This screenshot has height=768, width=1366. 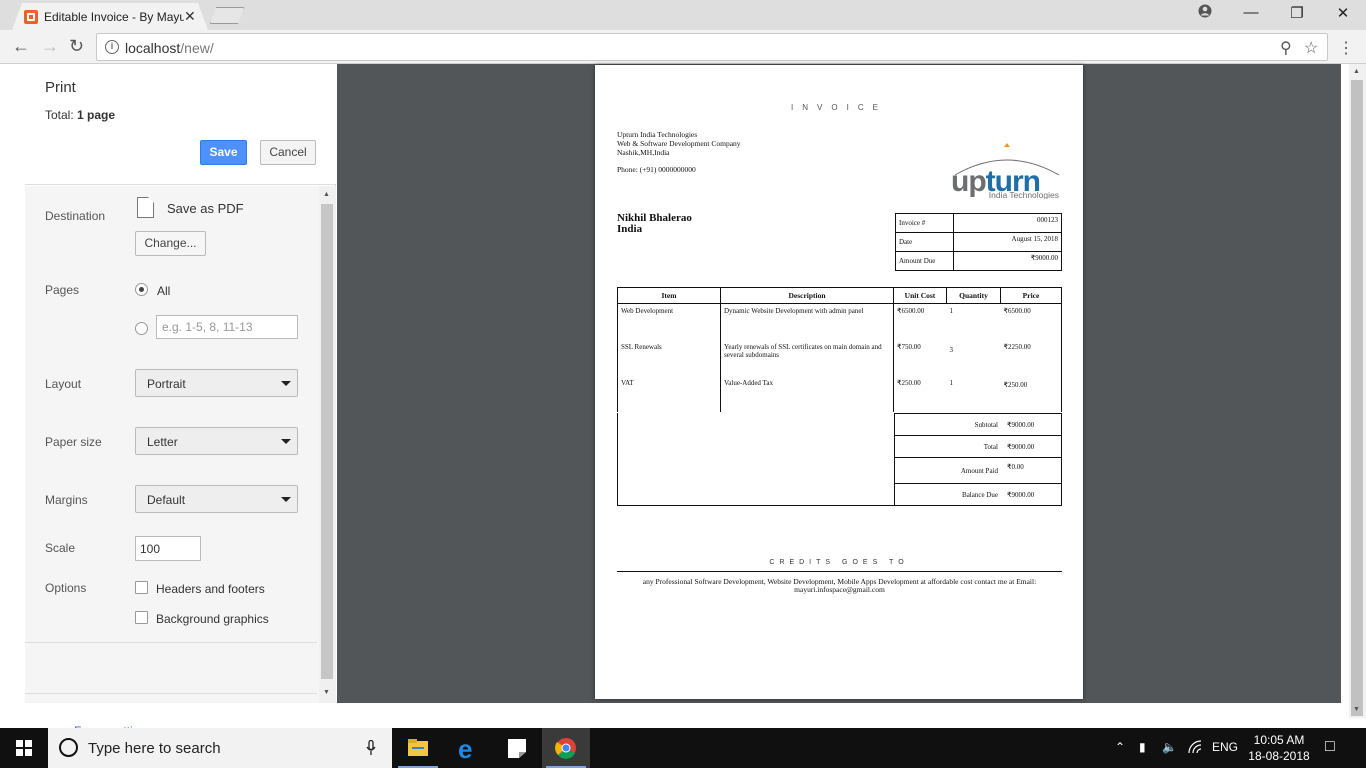 I want to click on chrome-browser-icon, so click(x=566, y=748).